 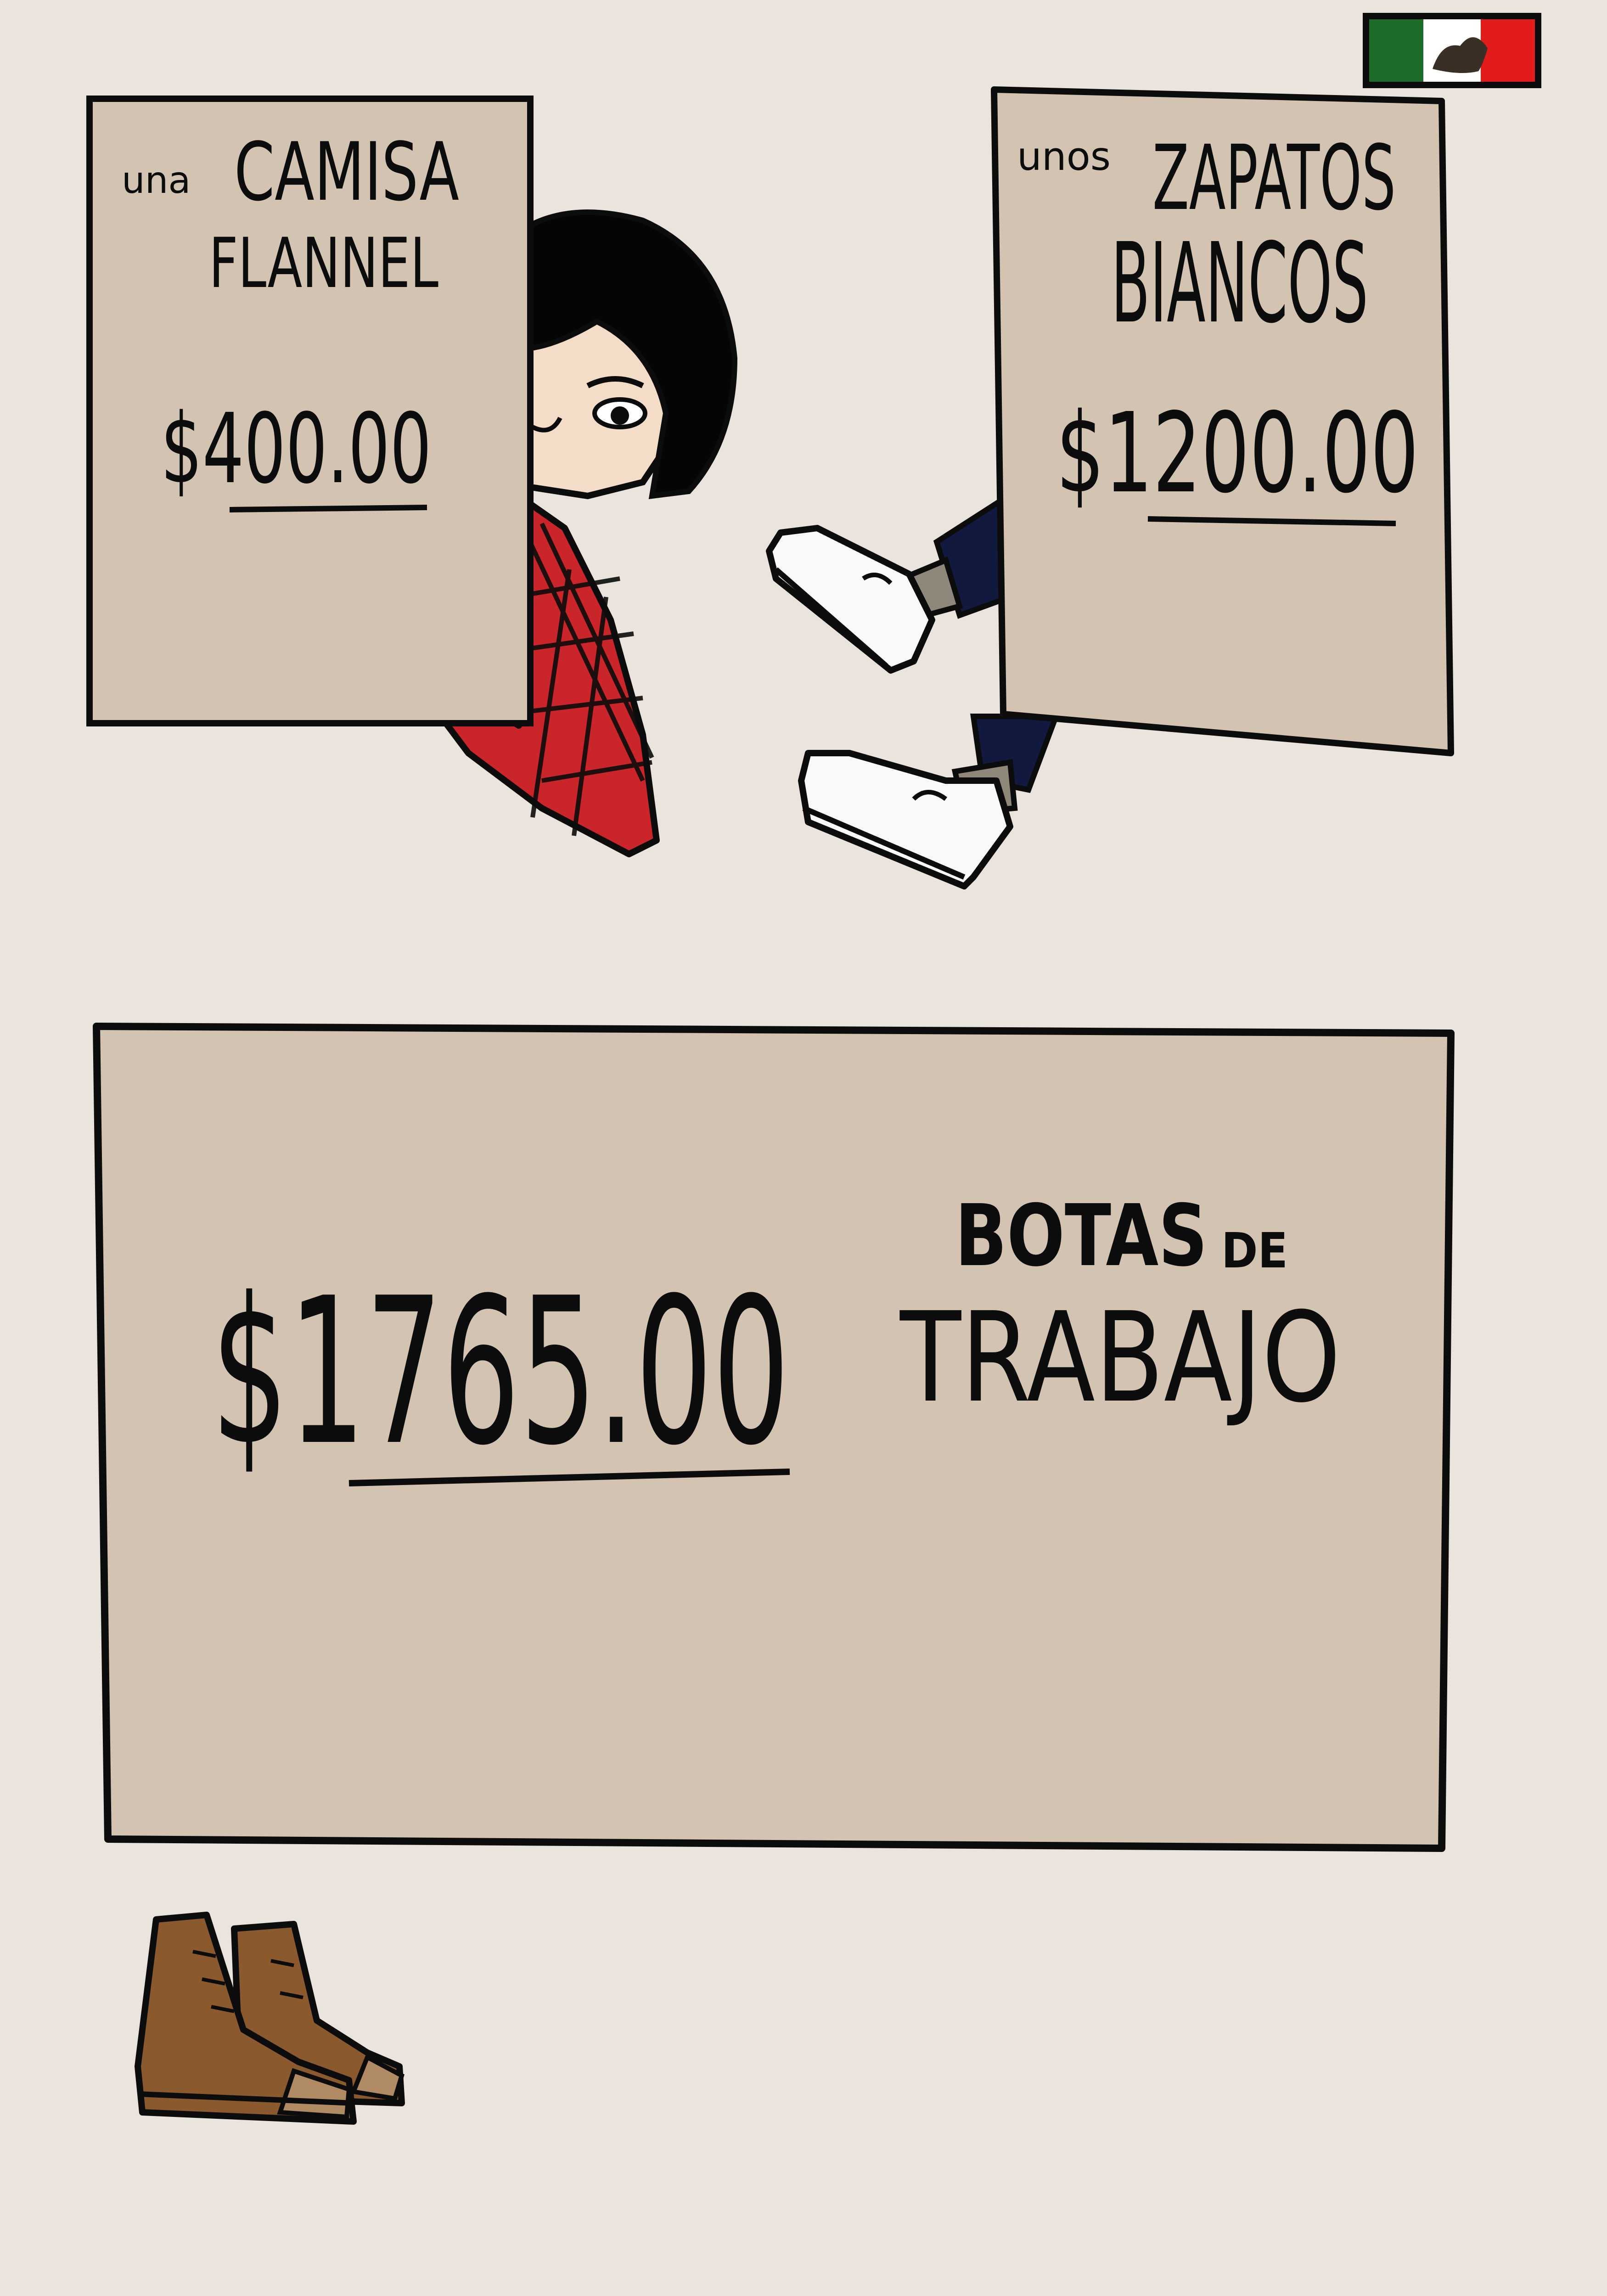 What do you see at coordinates (1452, 50) in the screenshot?
I see `mexico-flag-icon` at bounding box center [1452, 50].